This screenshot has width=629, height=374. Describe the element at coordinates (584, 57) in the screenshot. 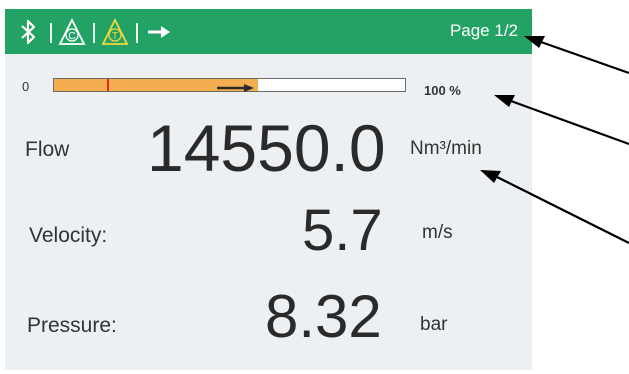

I see `callout-arrow-page` at that location.